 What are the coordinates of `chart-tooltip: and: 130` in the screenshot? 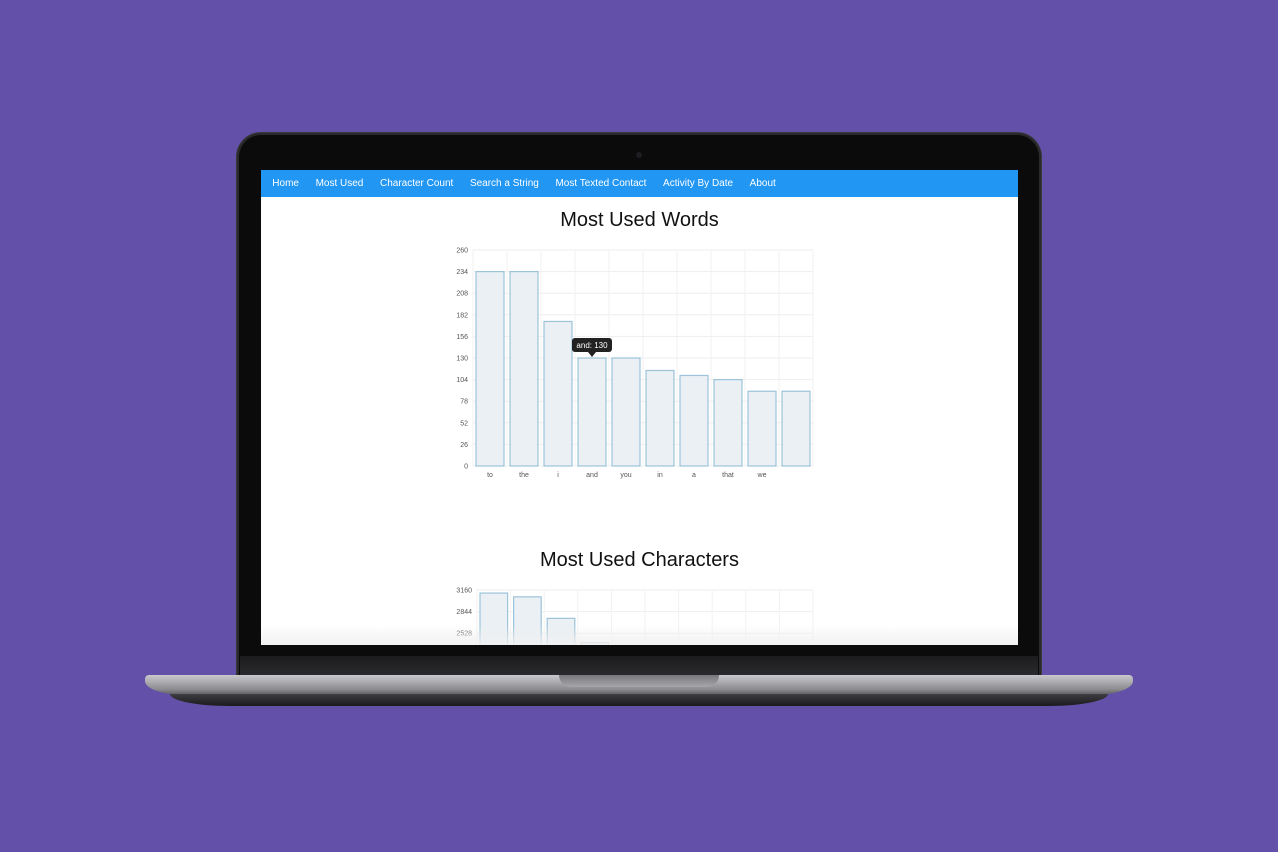 It's located at (592, 347).